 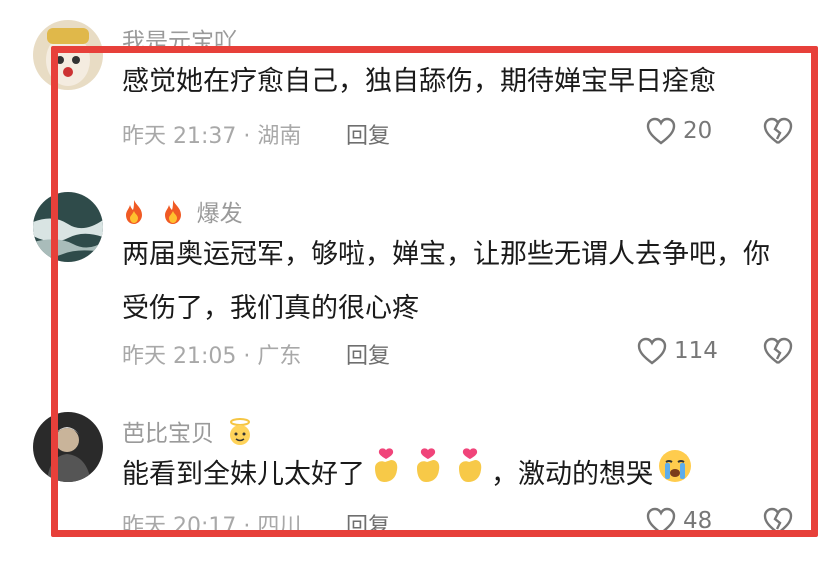 I want to click on comment-text: 两届奥运冠军，够啦，婵宝，让那些无谓人去争吧，你受伤了，我们真的很心疼, so click(x=446, y=281).